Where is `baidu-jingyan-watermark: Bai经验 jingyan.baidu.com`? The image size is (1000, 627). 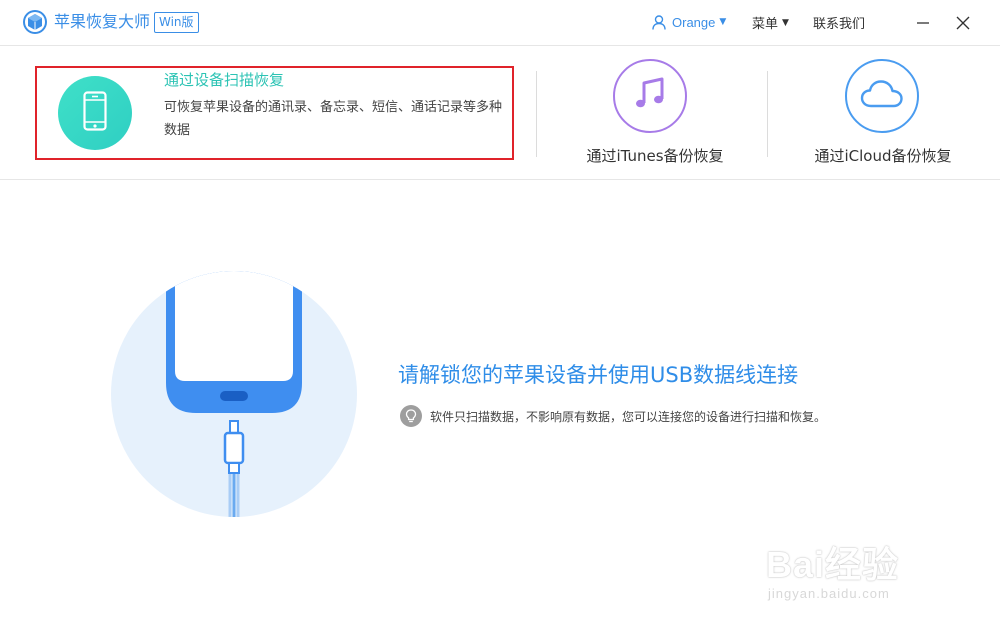 baidu-jingyan-watermark: Bai经验 jingyan.baidu.com is located at coordinates (860, 566).